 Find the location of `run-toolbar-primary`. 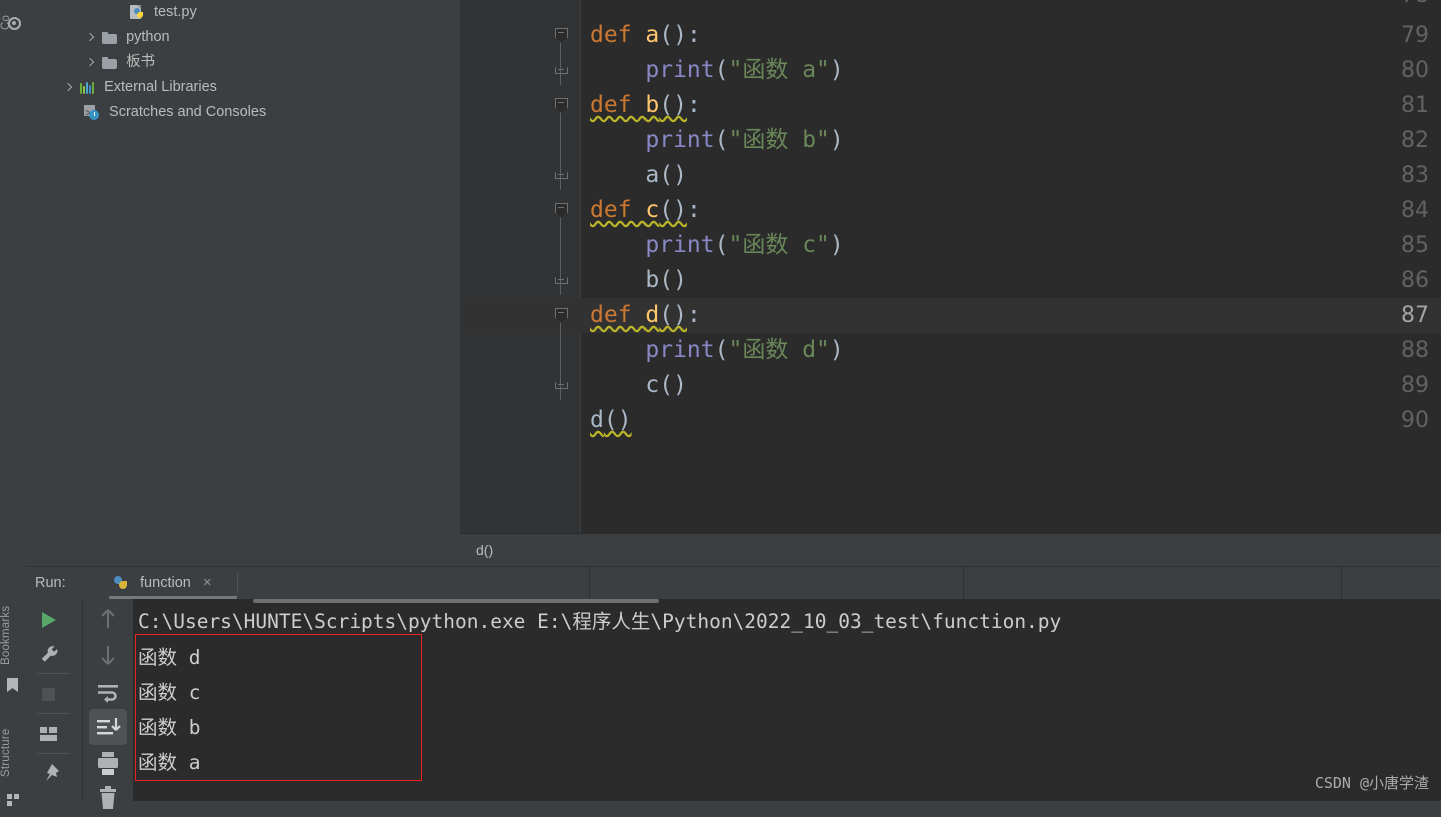

run-toolbar-primary is located at coordinates (54, 700).